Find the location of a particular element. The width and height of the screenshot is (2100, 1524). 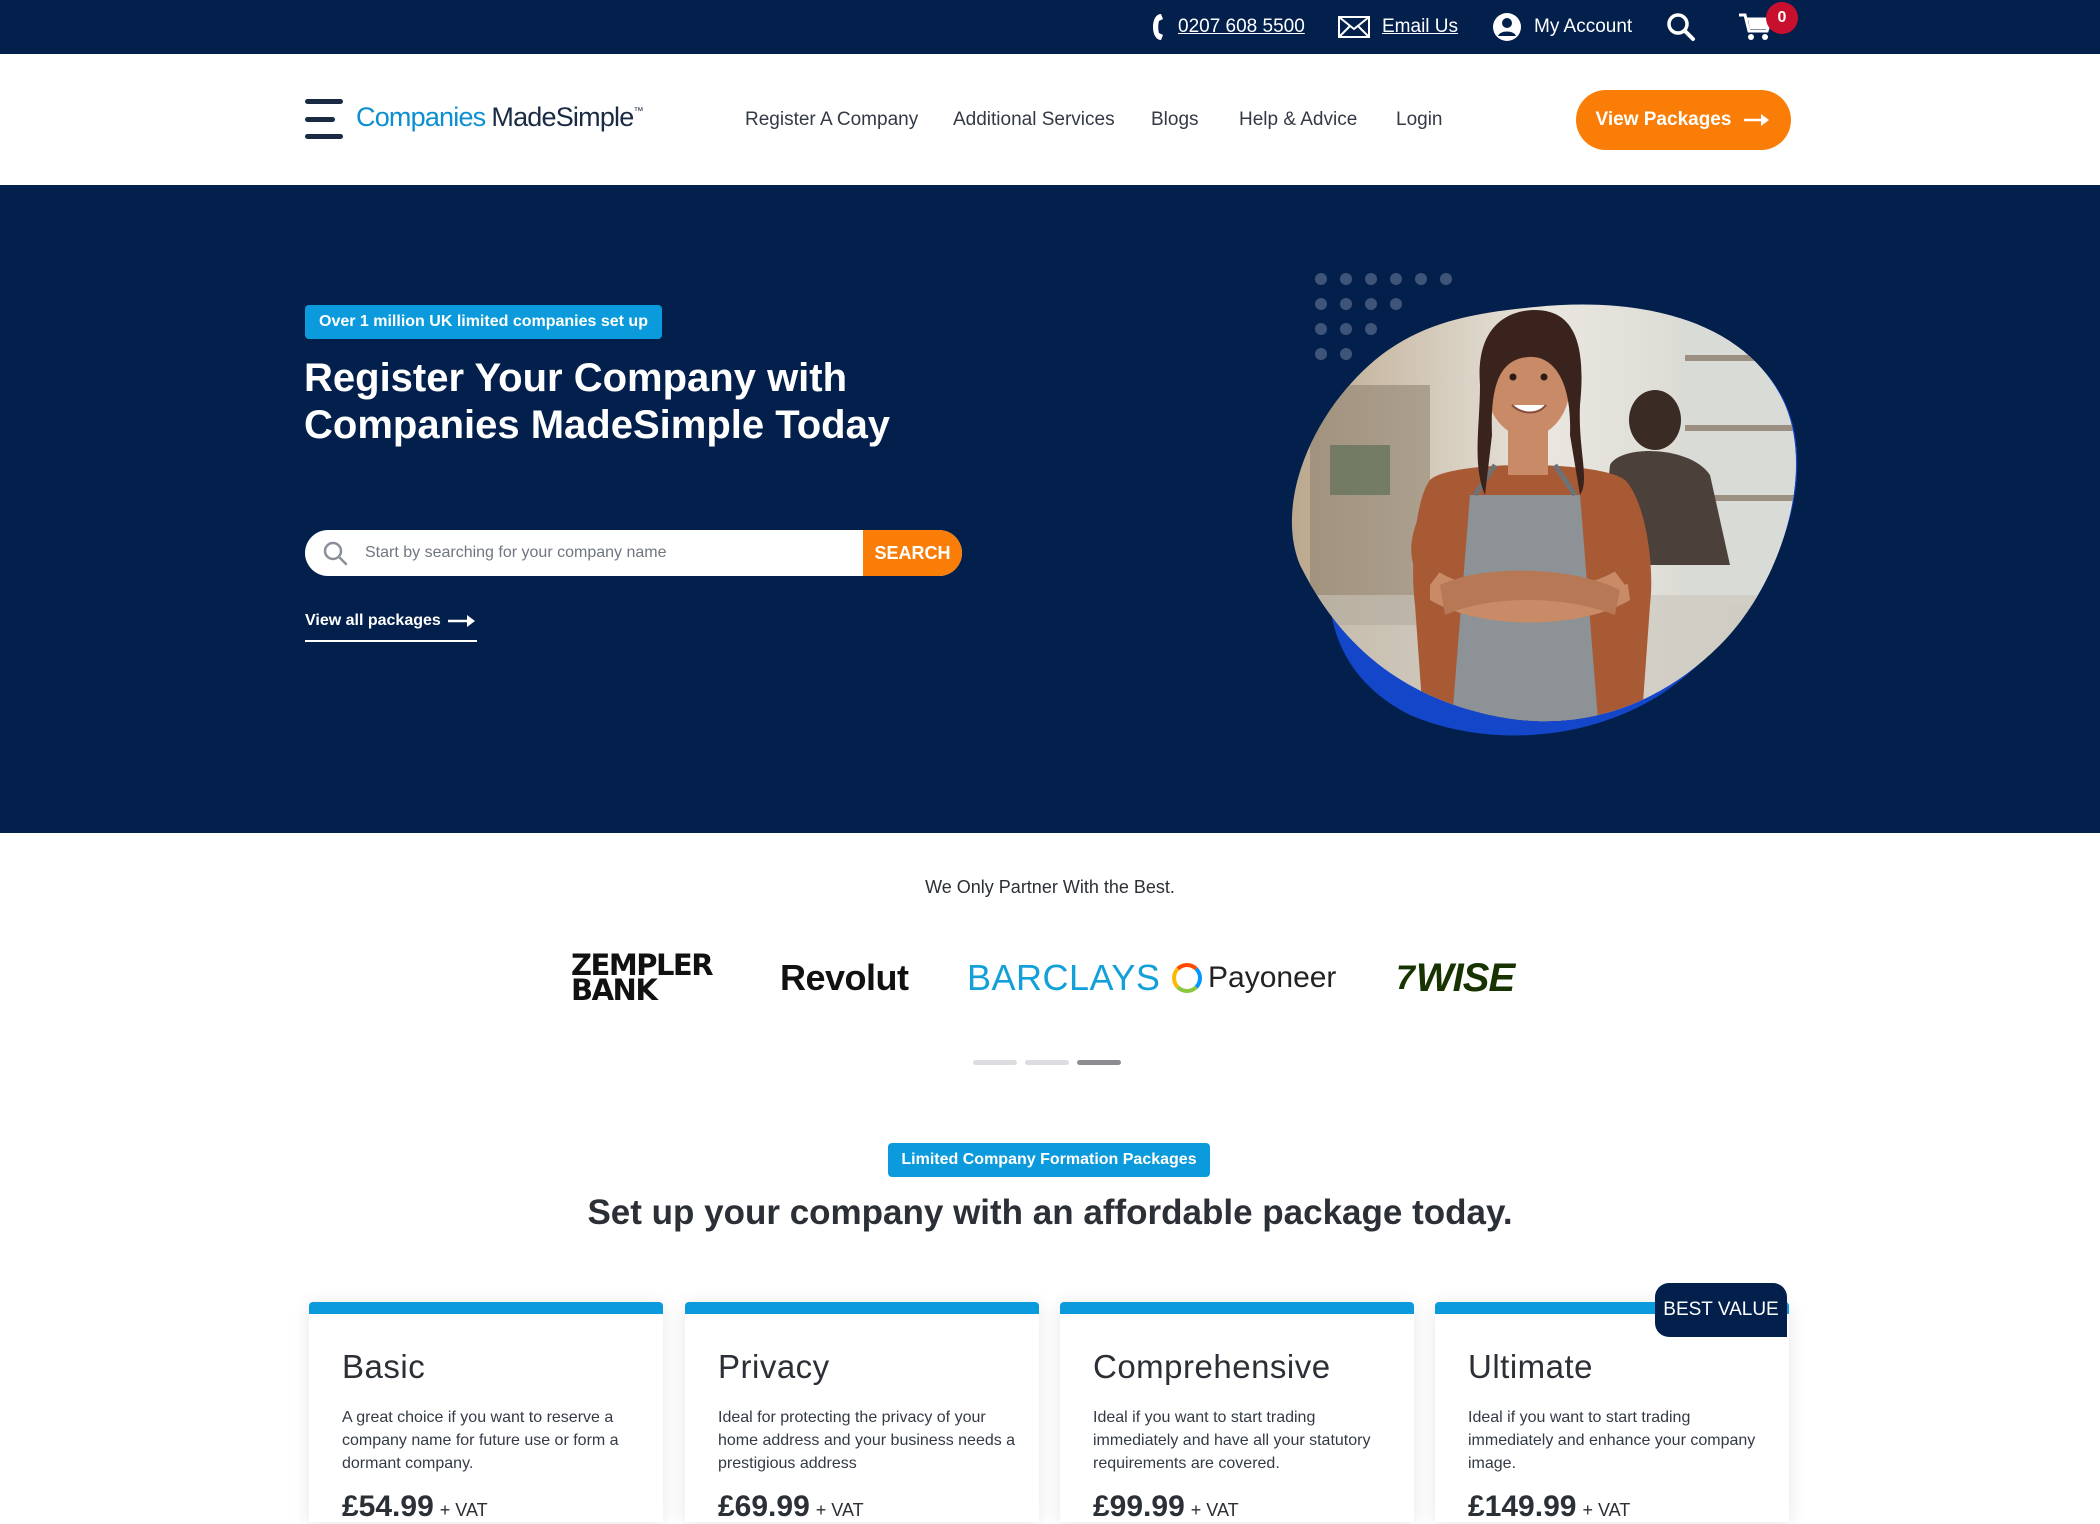

my-account-link: My Account is located at coordinates (1562, 27).